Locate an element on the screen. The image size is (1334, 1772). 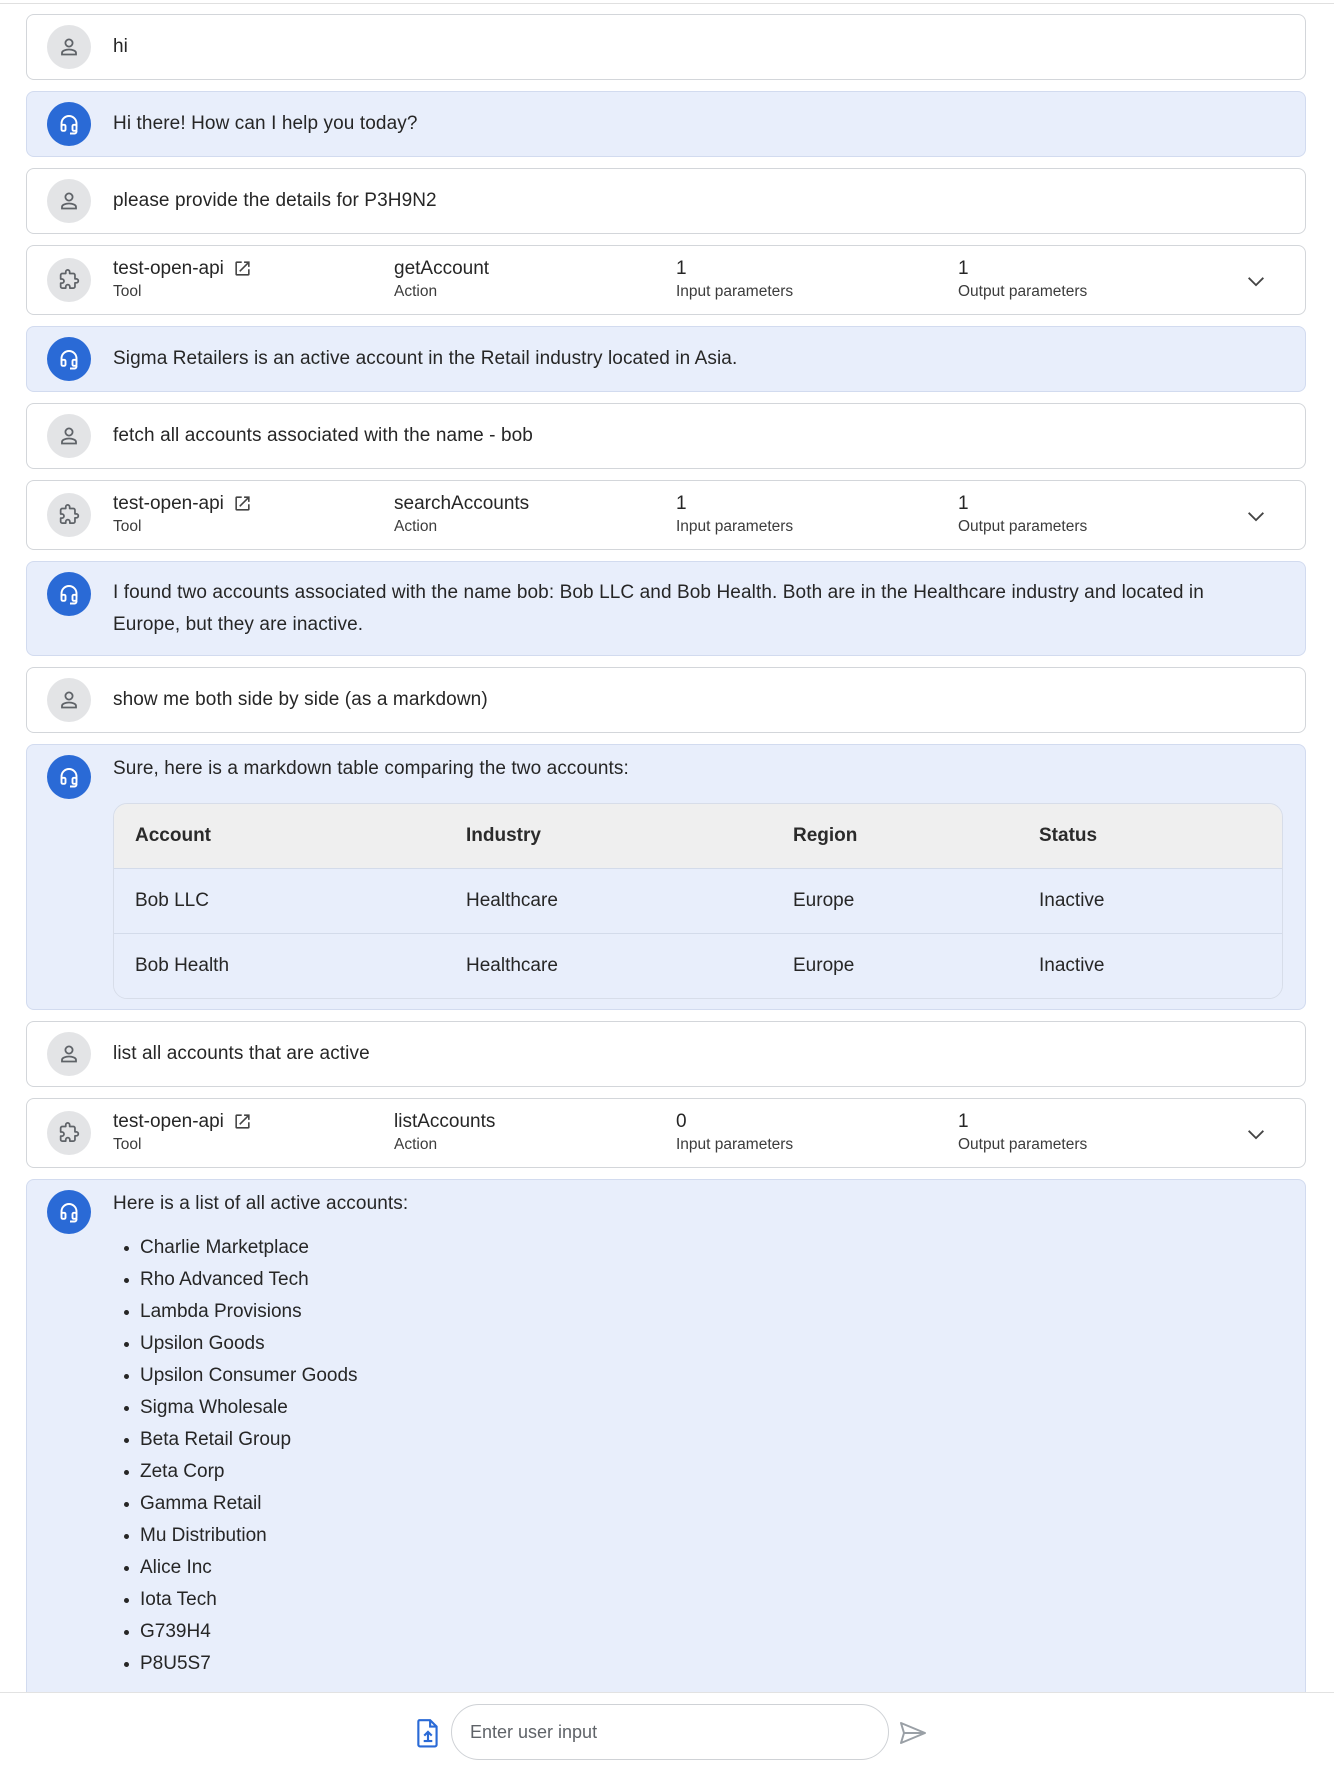
upload-file-icon is located at coordinates (428, 1733).